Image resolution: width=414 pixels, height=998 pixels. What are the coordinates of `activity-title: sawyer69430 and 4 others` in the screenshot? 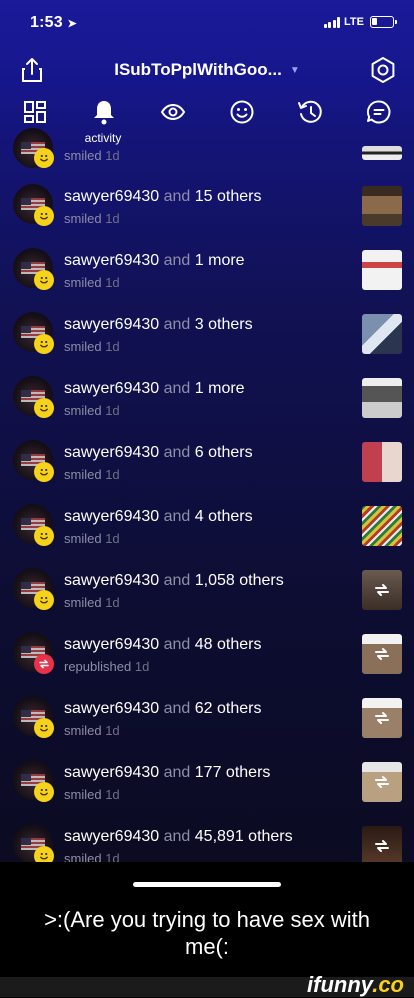 It's located at (158, 516).